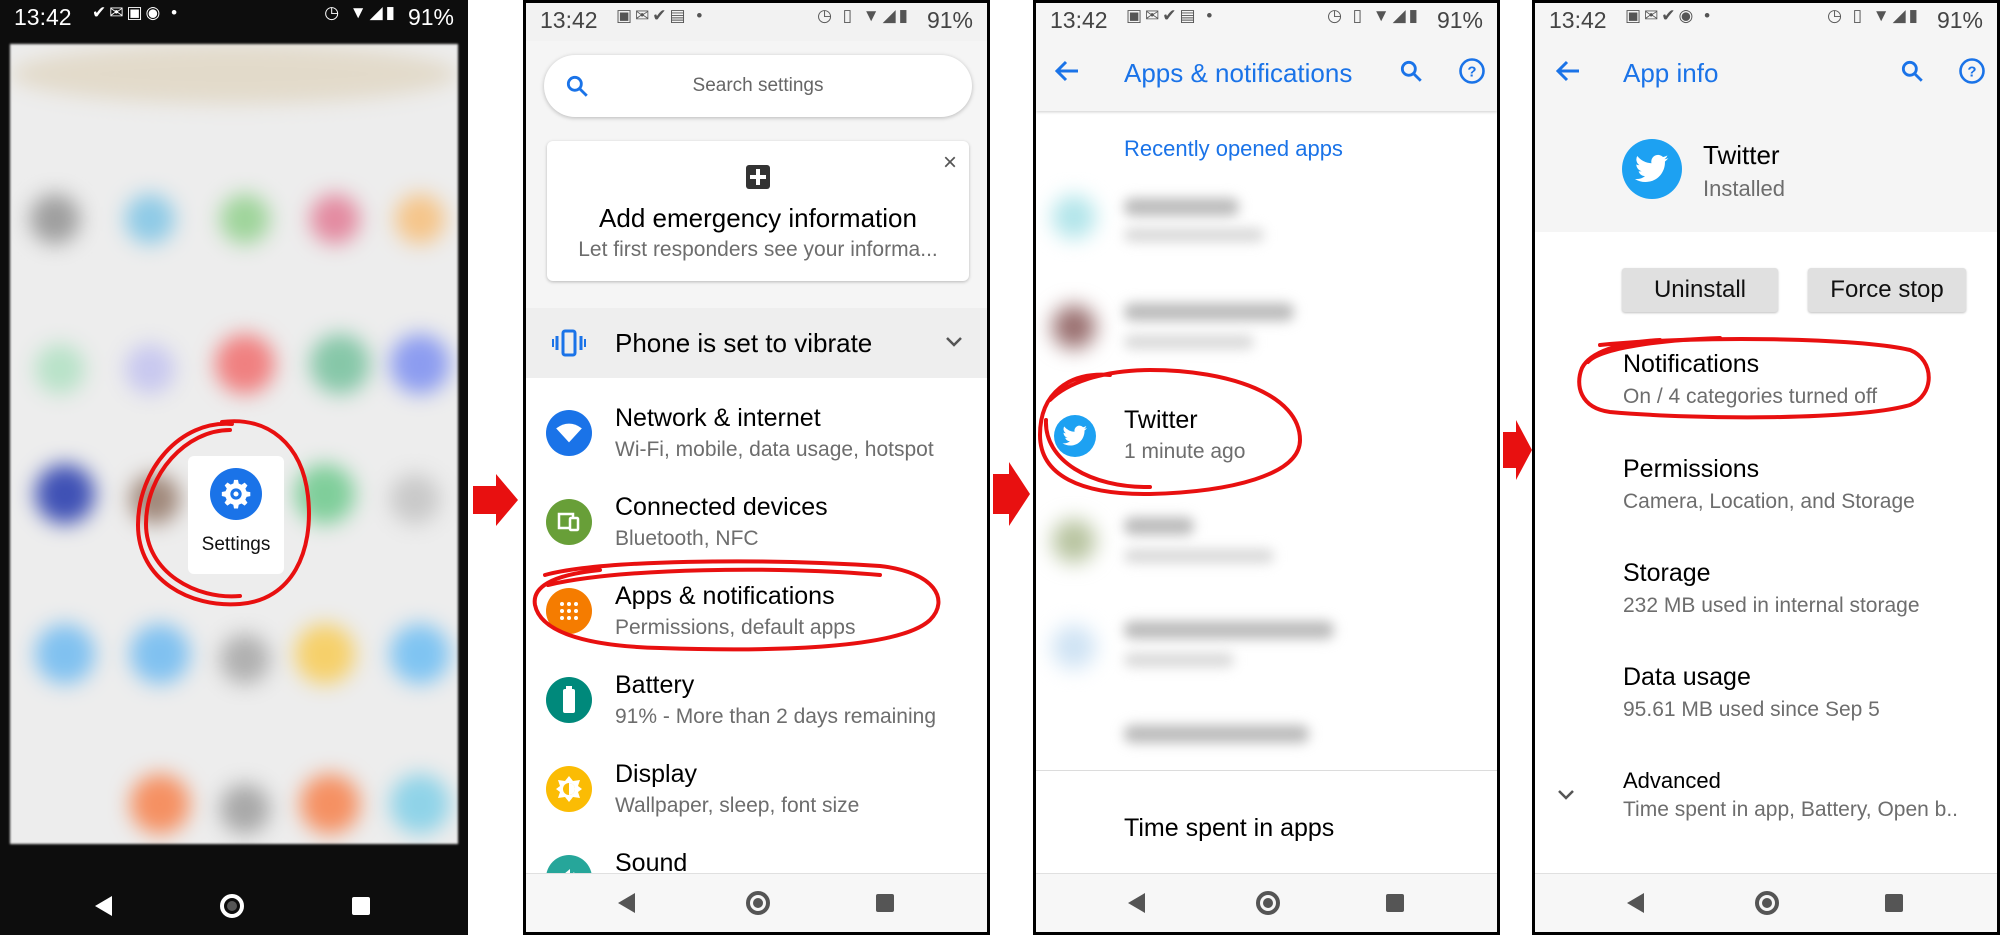  What do you see at coordinates (736, 605) in the screenshot?
I see `highlight-circle-apps-notifications` at bounding box center [736, 605].